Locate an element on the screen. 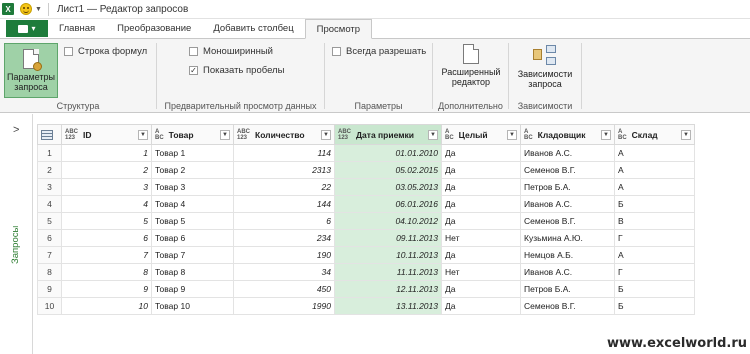 This screenshot has height=354, width=750. tab-add-column: Добавить столбец is located at coordinates (253, 28).